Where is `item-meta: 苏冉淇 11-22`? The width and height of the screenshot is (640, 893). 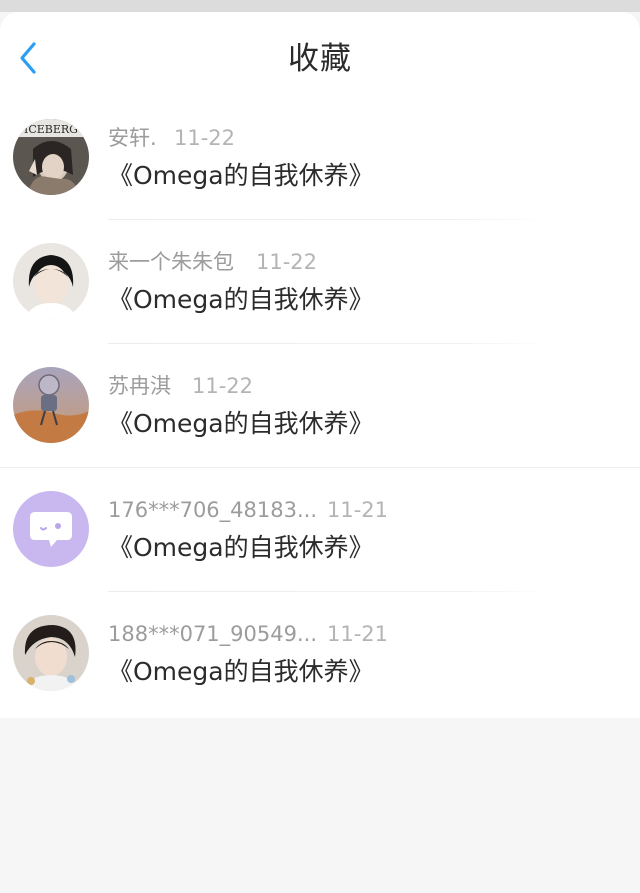
item-meta: 苏冉淇 11-22 is located at coordinates (180, 386).